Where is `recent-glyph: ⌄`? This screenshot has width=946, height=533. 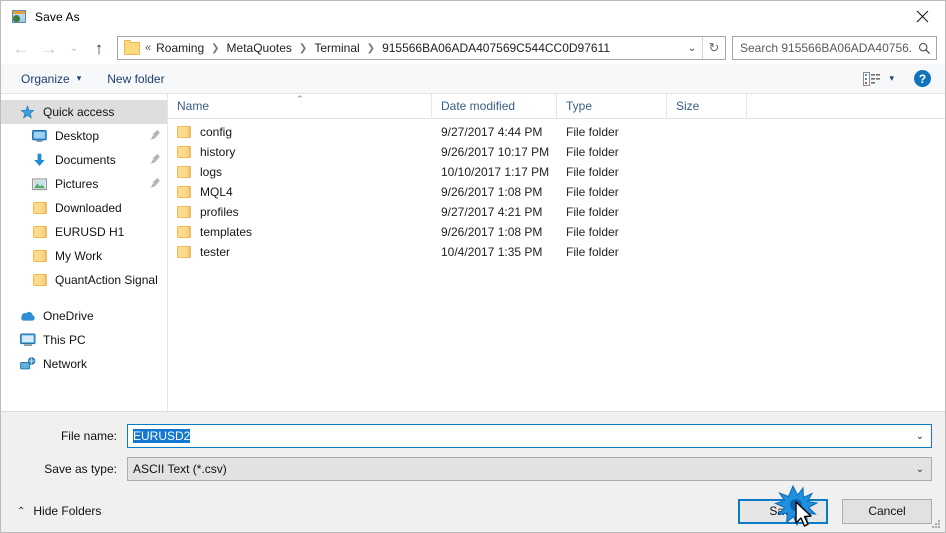 recent-glyph: ⌄ is located at coordinates (74, 48).